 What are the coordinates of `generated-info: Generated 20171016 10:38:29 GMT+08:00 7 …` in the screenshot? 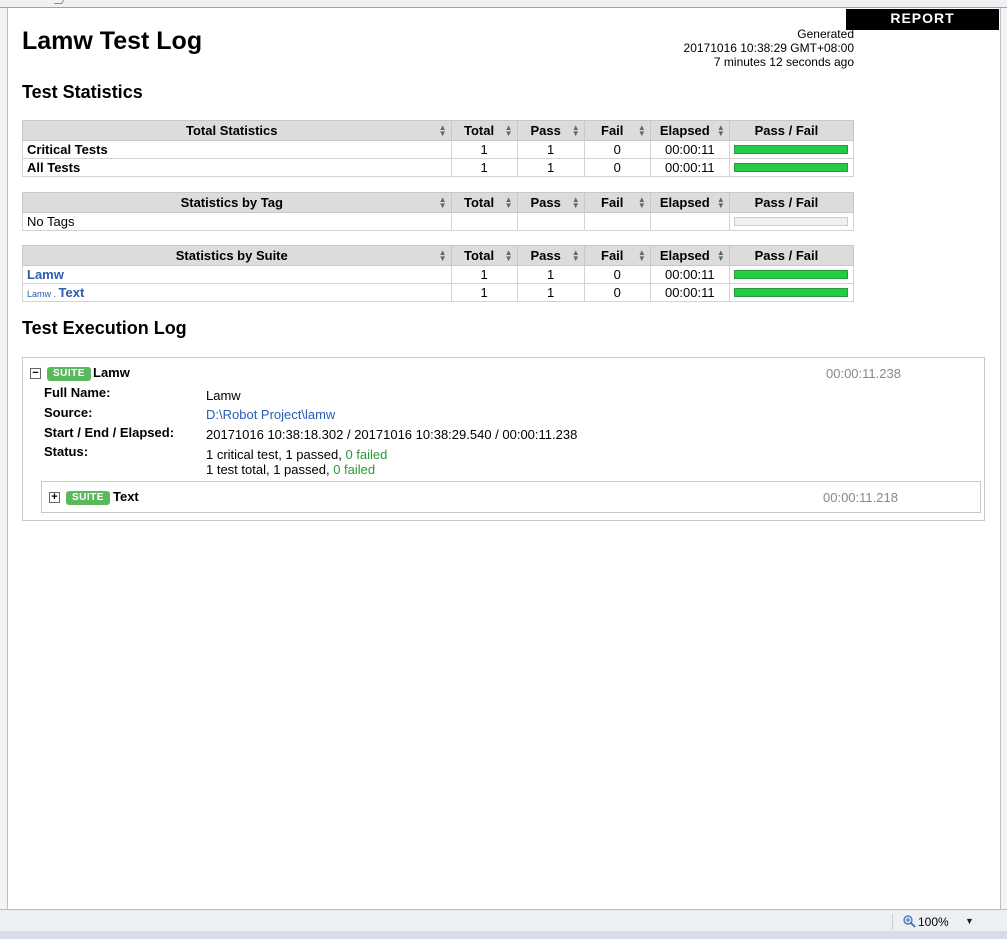 It's located at (769, 48).